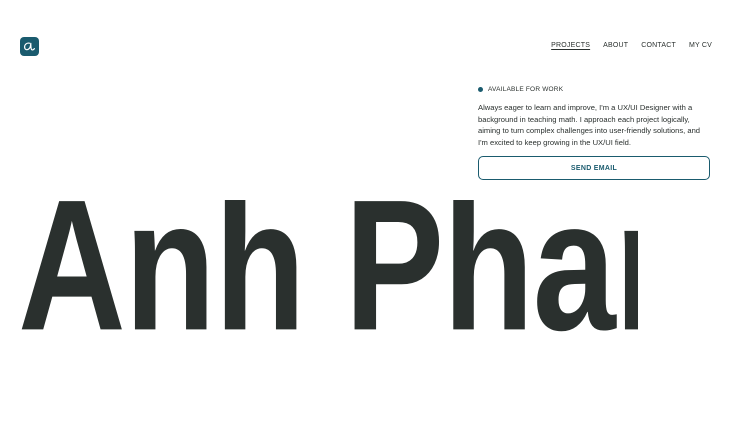  What do you see at coordinates (526, 89) in the screenshot?
I see `availability-label: AVAILABLE FOR WORK` at bounding box center [526, 89].